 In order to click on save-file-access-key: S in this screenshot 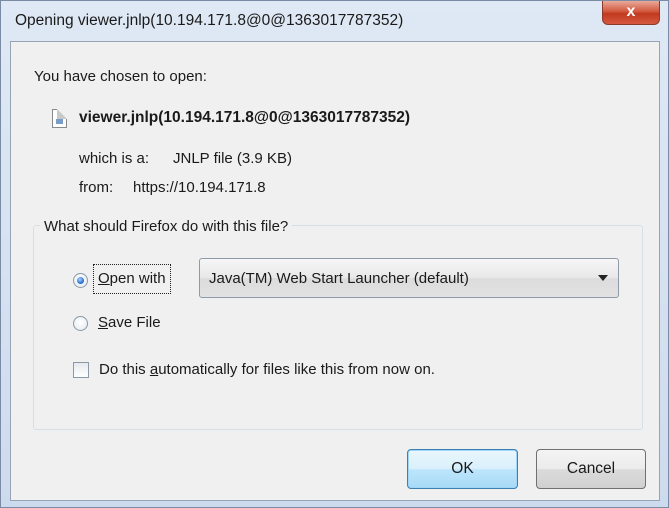, I will do `click(103, 322)`.